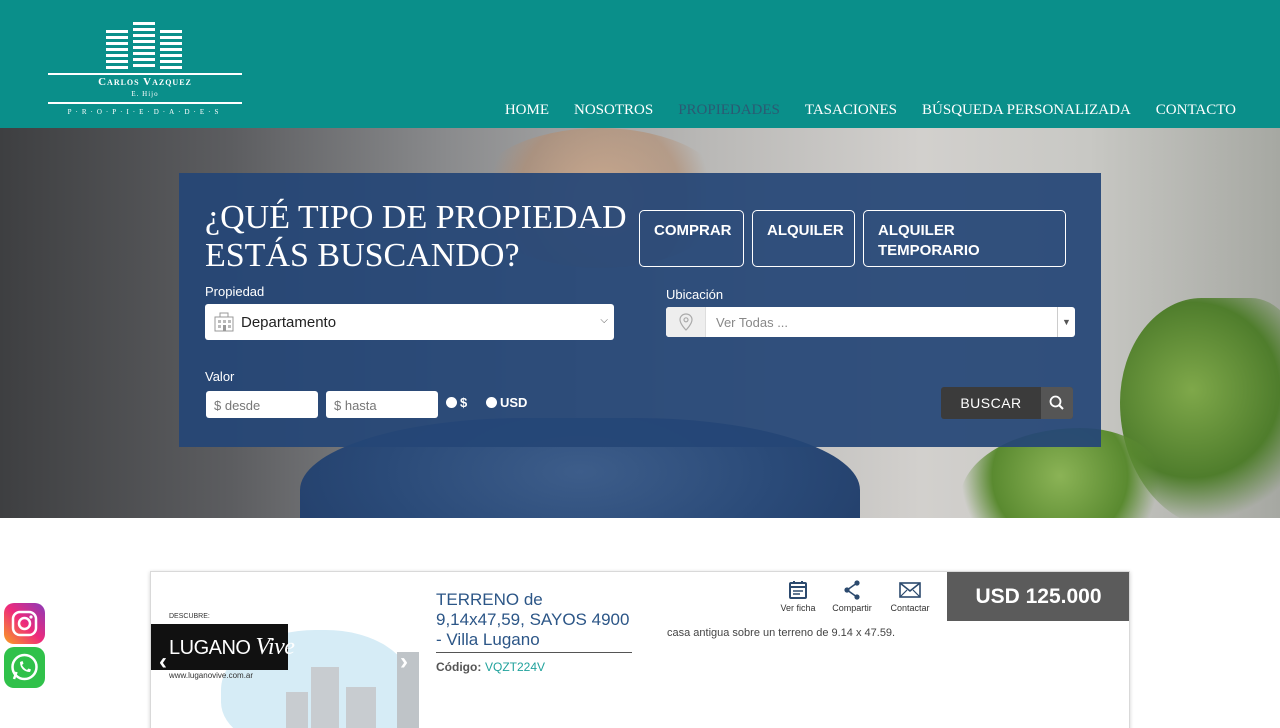 This screenshot has width=1280, height=728. Describe the element at coordinates (382, 404) in the screenshot. I see `precio-hasta-input: $ hasta` at that location.